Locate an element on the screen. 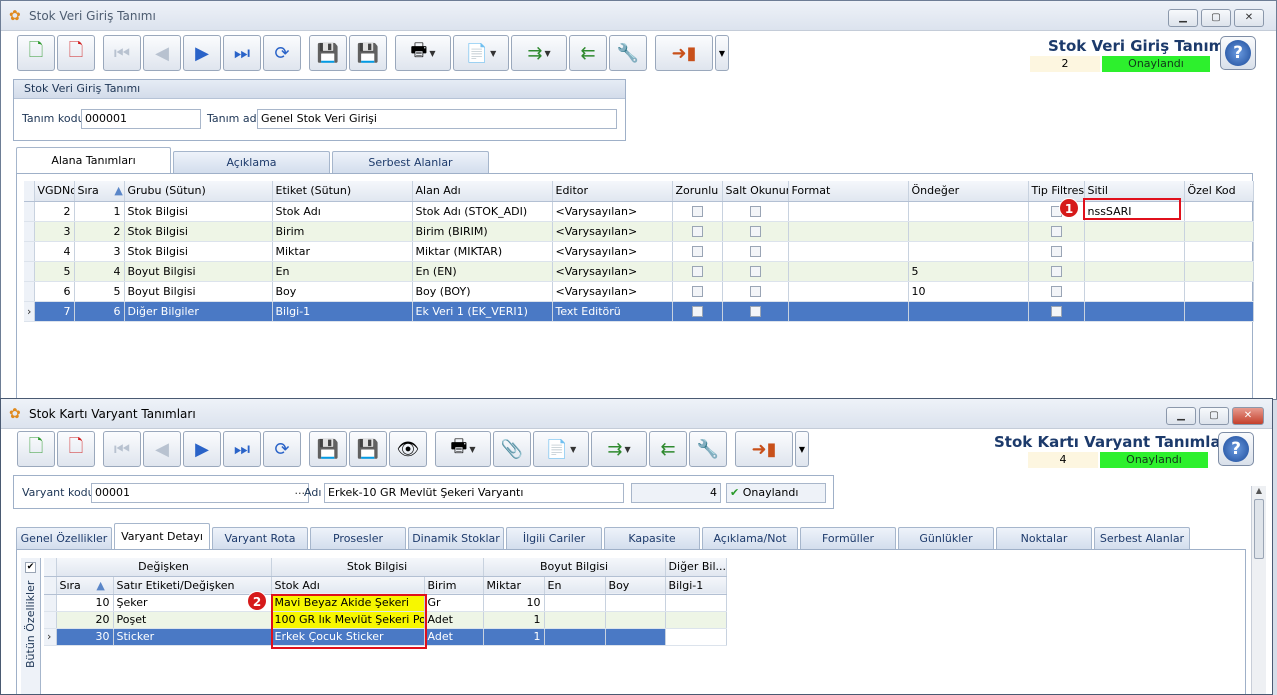 Image resolution: width=1277 pixels, height=695 pixels. tab-kapasite: Kapasite is located at coordinates (652, 538).